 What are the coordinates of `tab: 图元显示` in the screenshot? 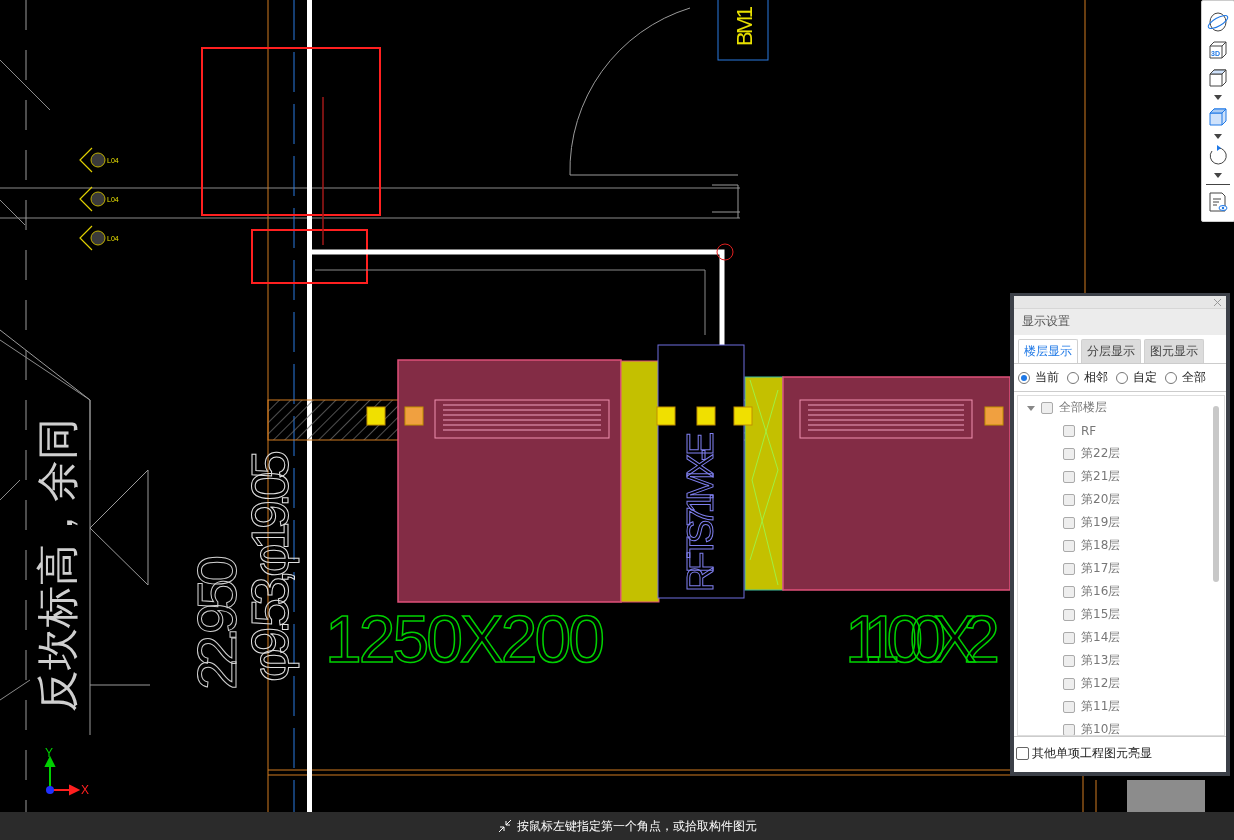 It's located at (1174, 351).